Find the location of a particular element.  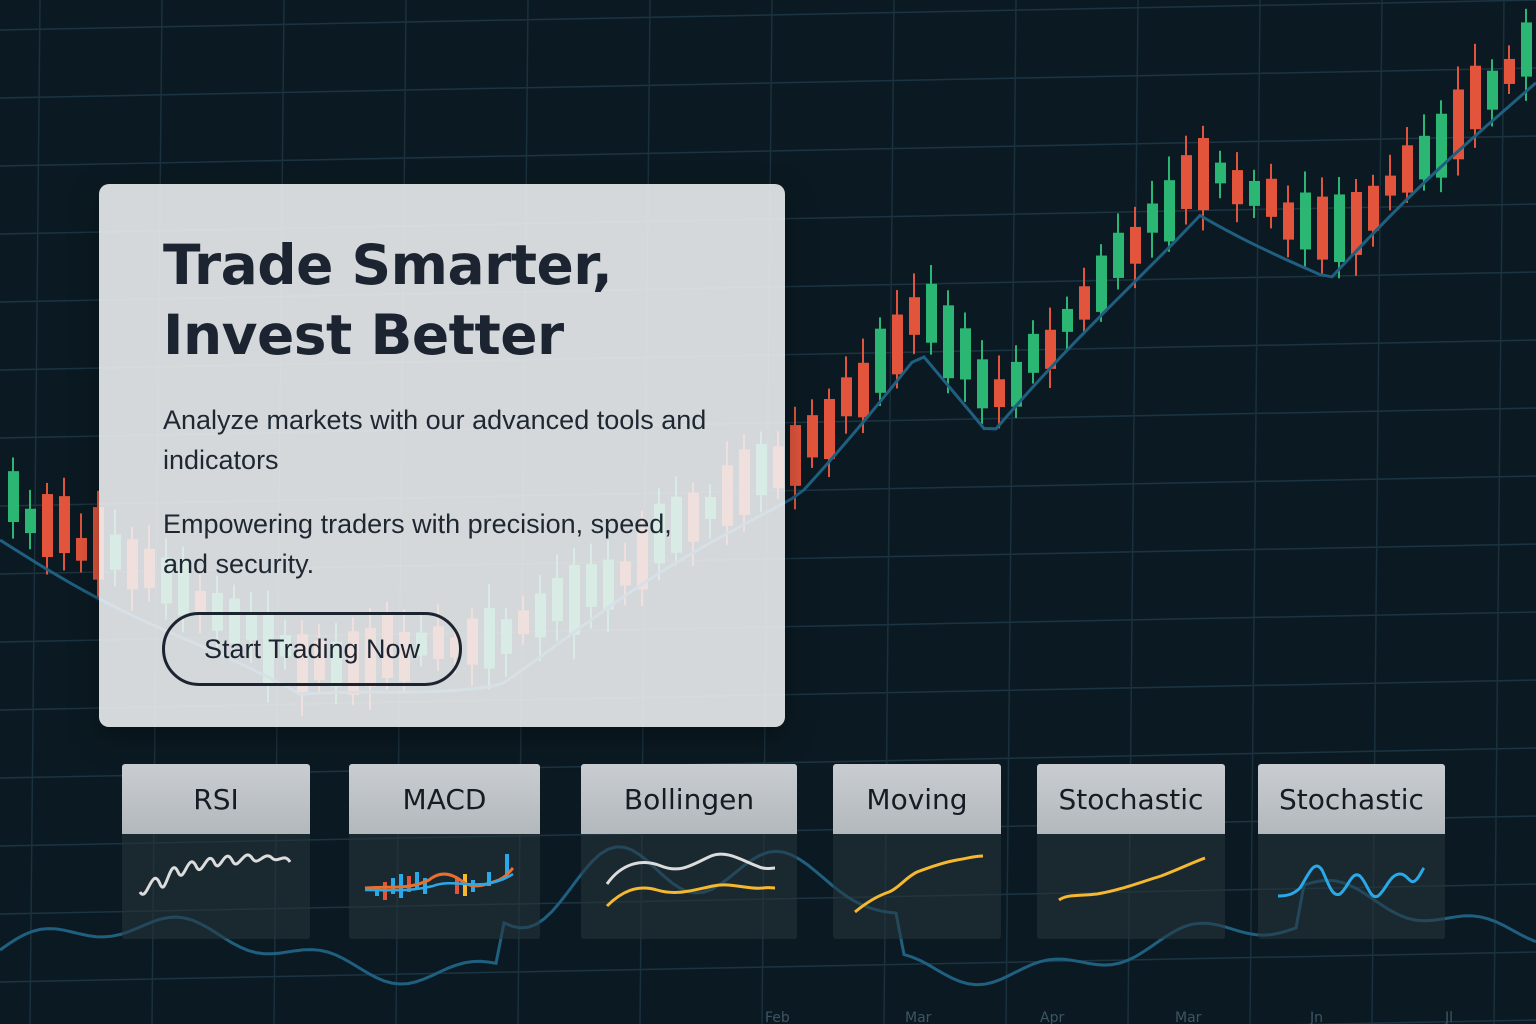

hero-title-line2: Invest Better is located at coordinates (363, 335).